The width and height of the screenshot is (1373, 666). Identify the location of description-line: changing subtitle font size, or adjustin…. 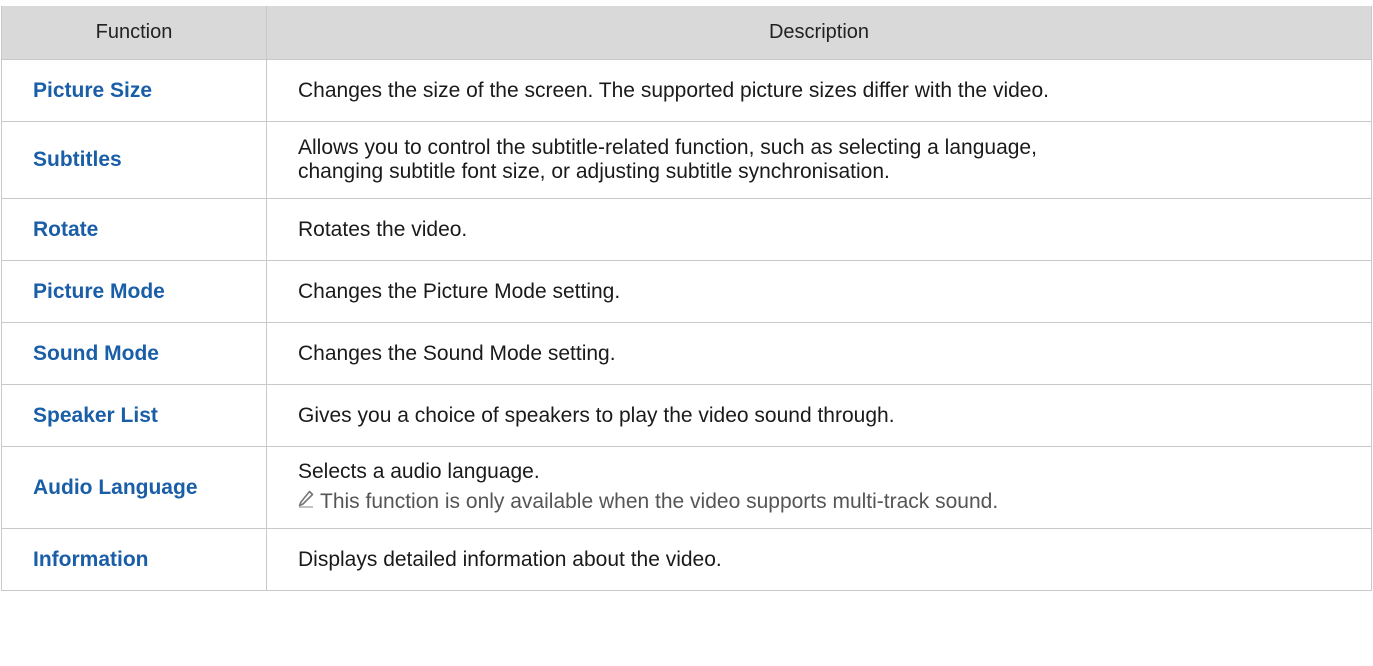
(594, 171).